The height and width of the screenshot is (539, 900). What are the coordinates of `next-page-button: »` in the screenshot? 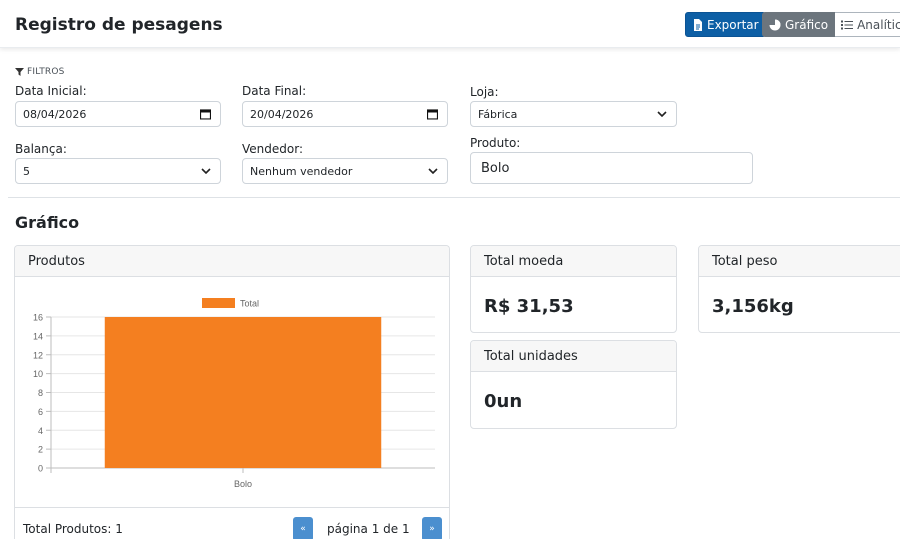 It's located at (432, 528).